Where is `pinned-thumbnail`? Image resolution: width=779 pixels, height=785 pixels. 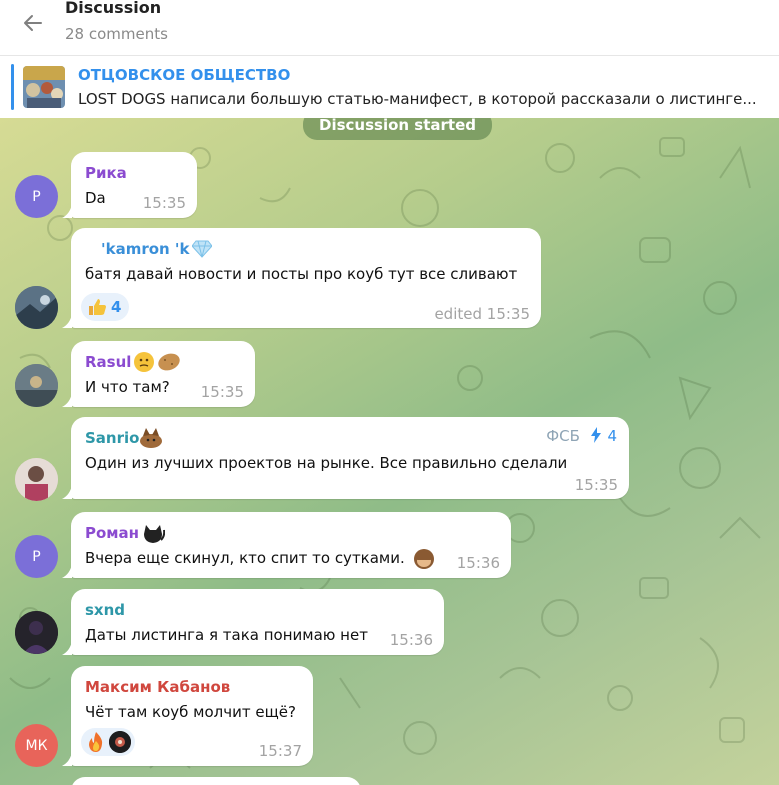 pinned-thumbnail is located at coordinates (44, 87).